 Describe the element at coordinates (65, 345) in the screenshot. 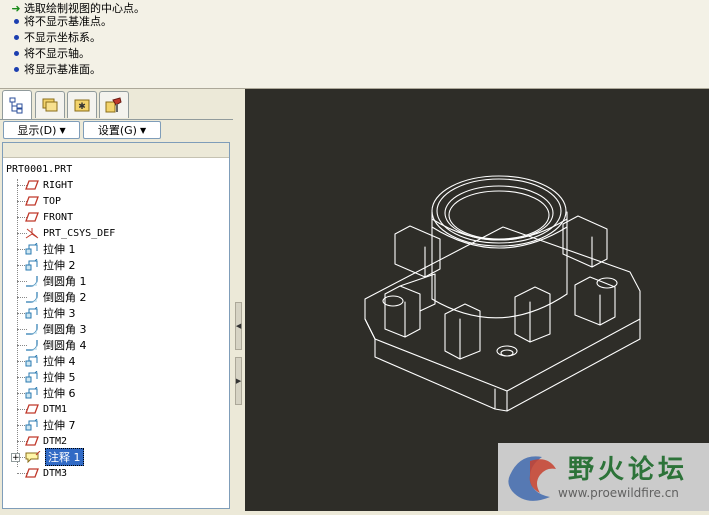

I see `tree-item-label: 倒圆角 4` at that location.